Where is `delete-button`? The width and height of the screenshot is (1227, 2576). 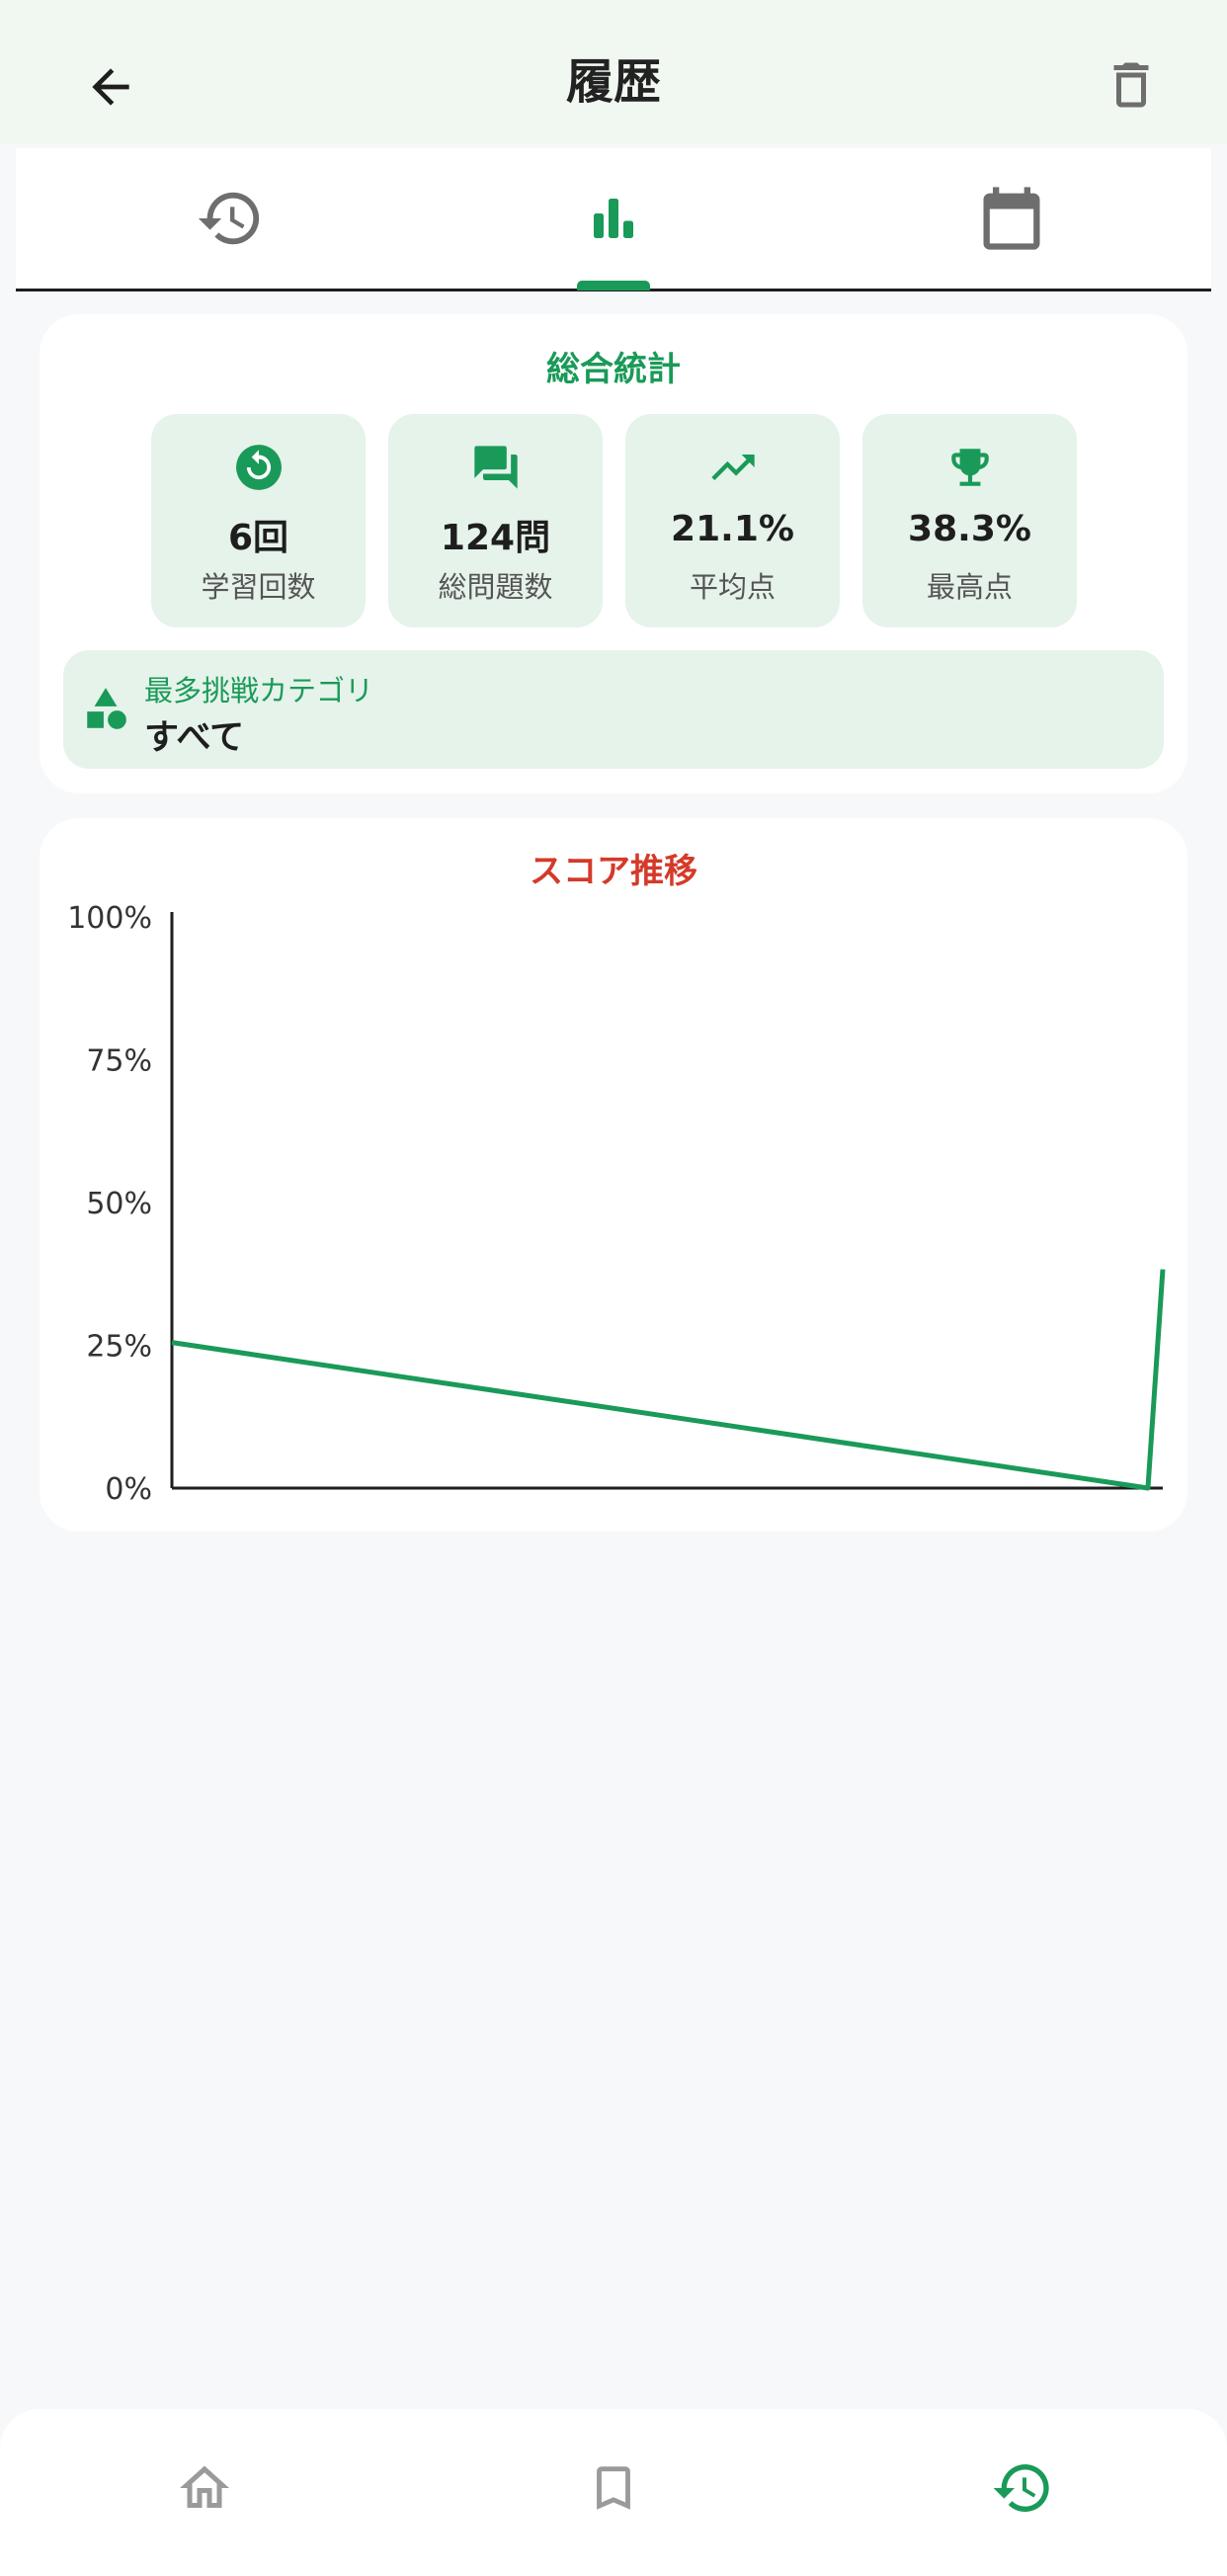 delete-button is located at coordinates (1131, 85).